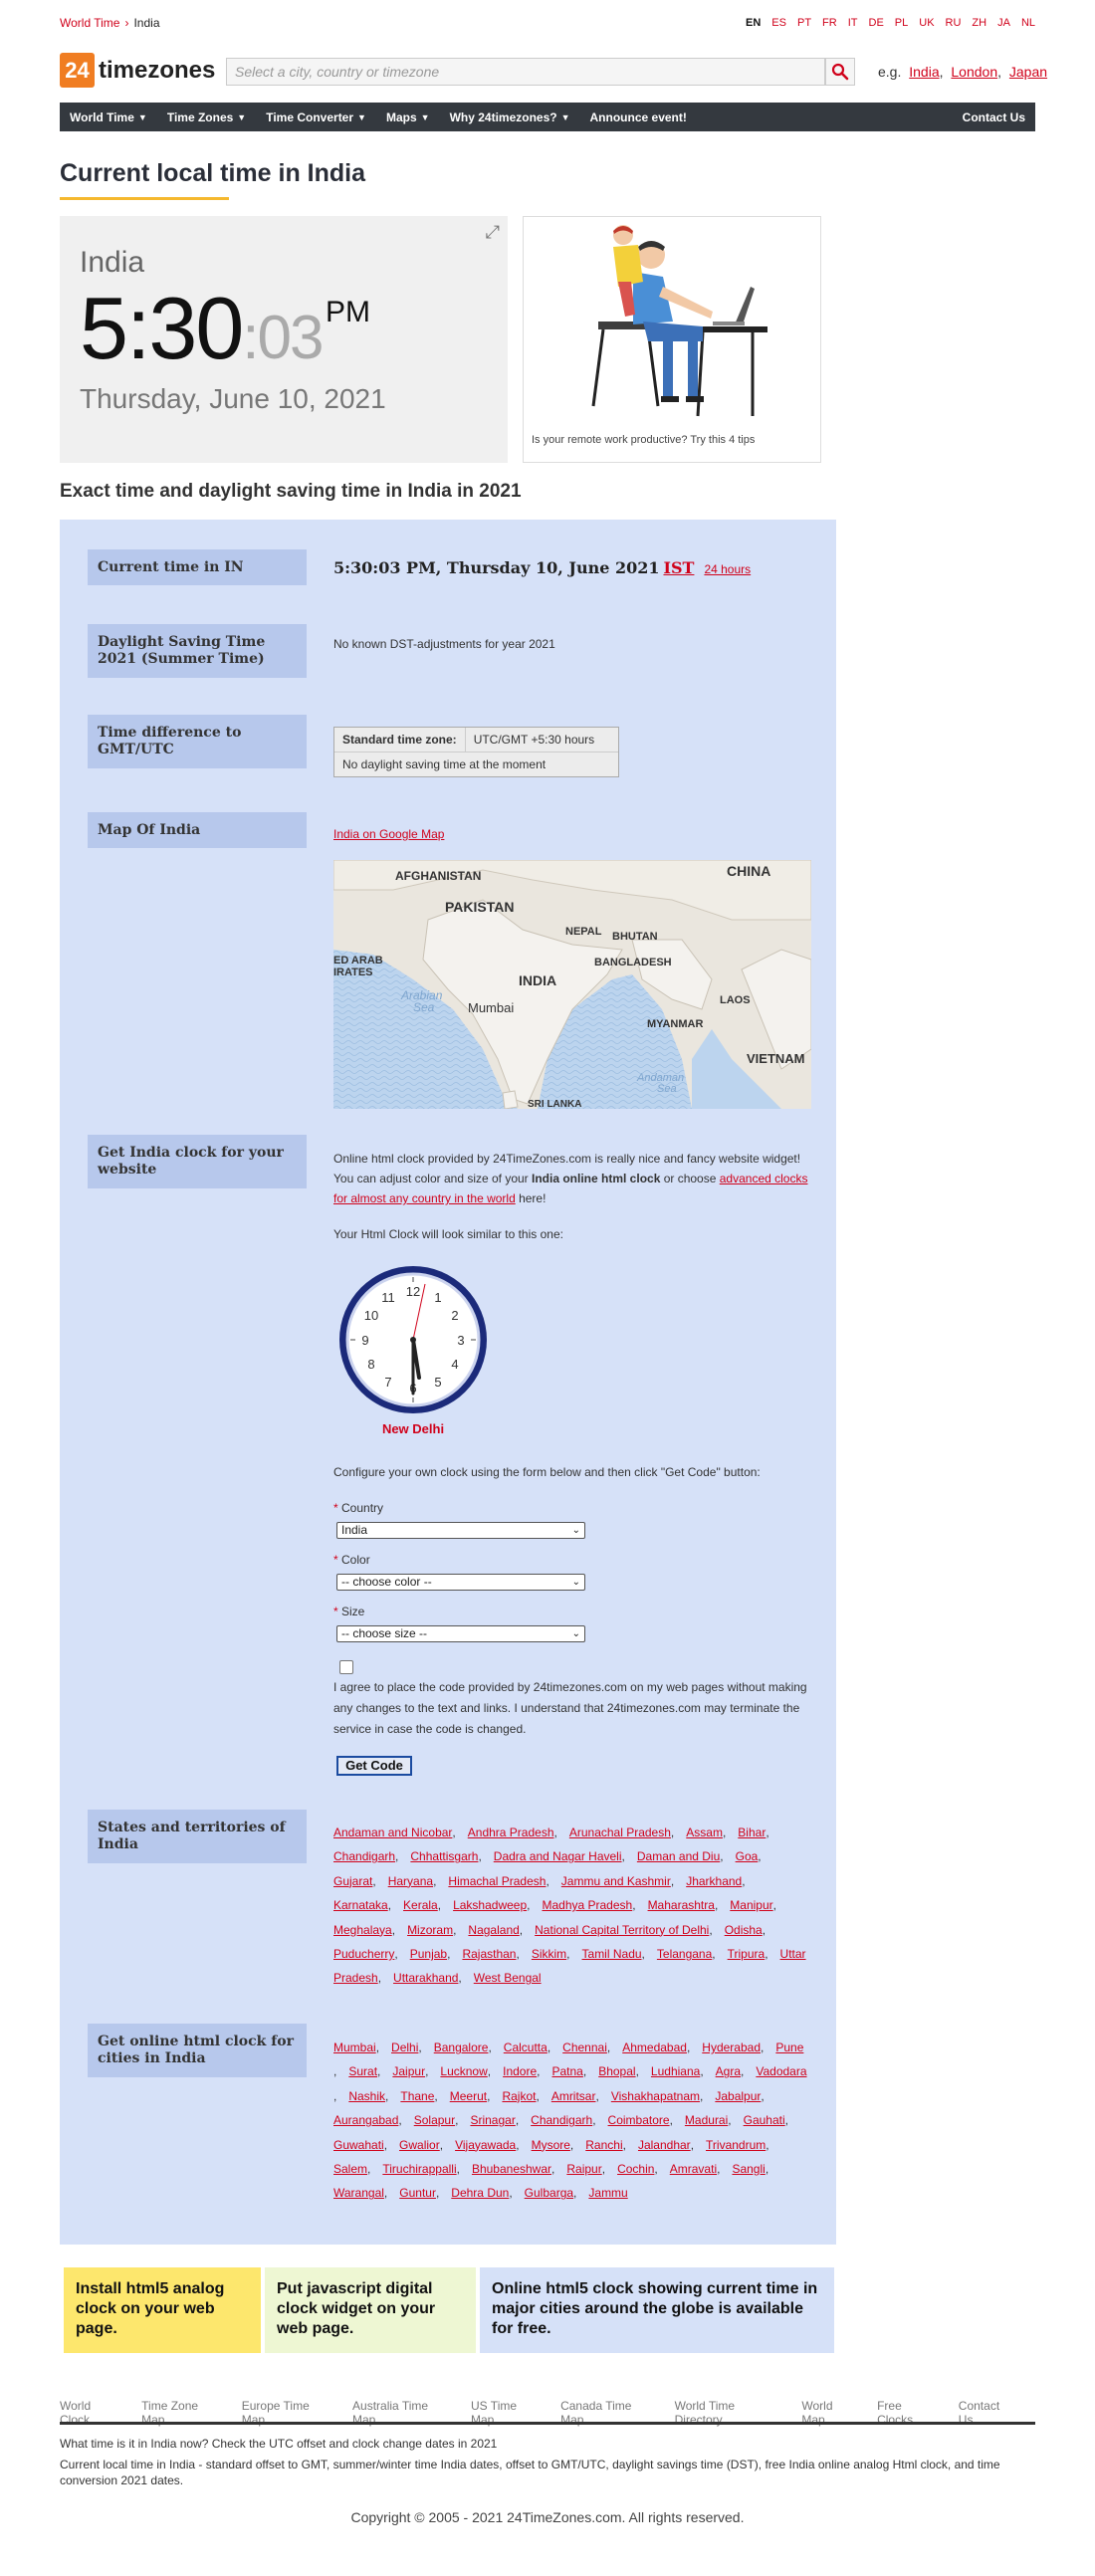 This screenshot has height=2576, width=1095. What do you see at coordinates (525, 2096) in the screenshot?
I see `city-link: Rajkot` at bounding box center [525, 2096].